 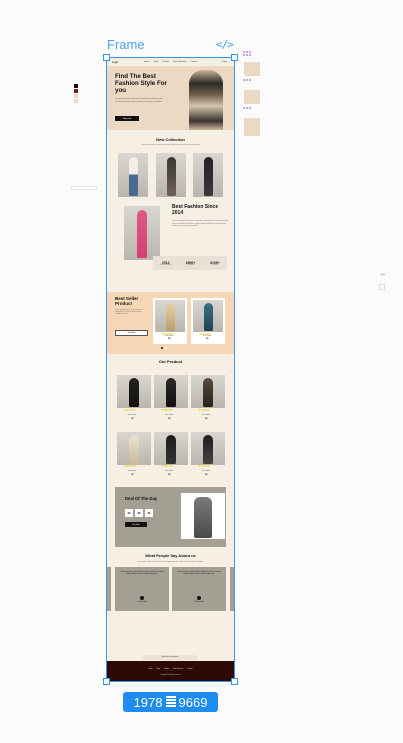 What do you see at coordinates (224, 62) in the screenshot?
I see `login-button: Login` at bounding box center [224, 62].